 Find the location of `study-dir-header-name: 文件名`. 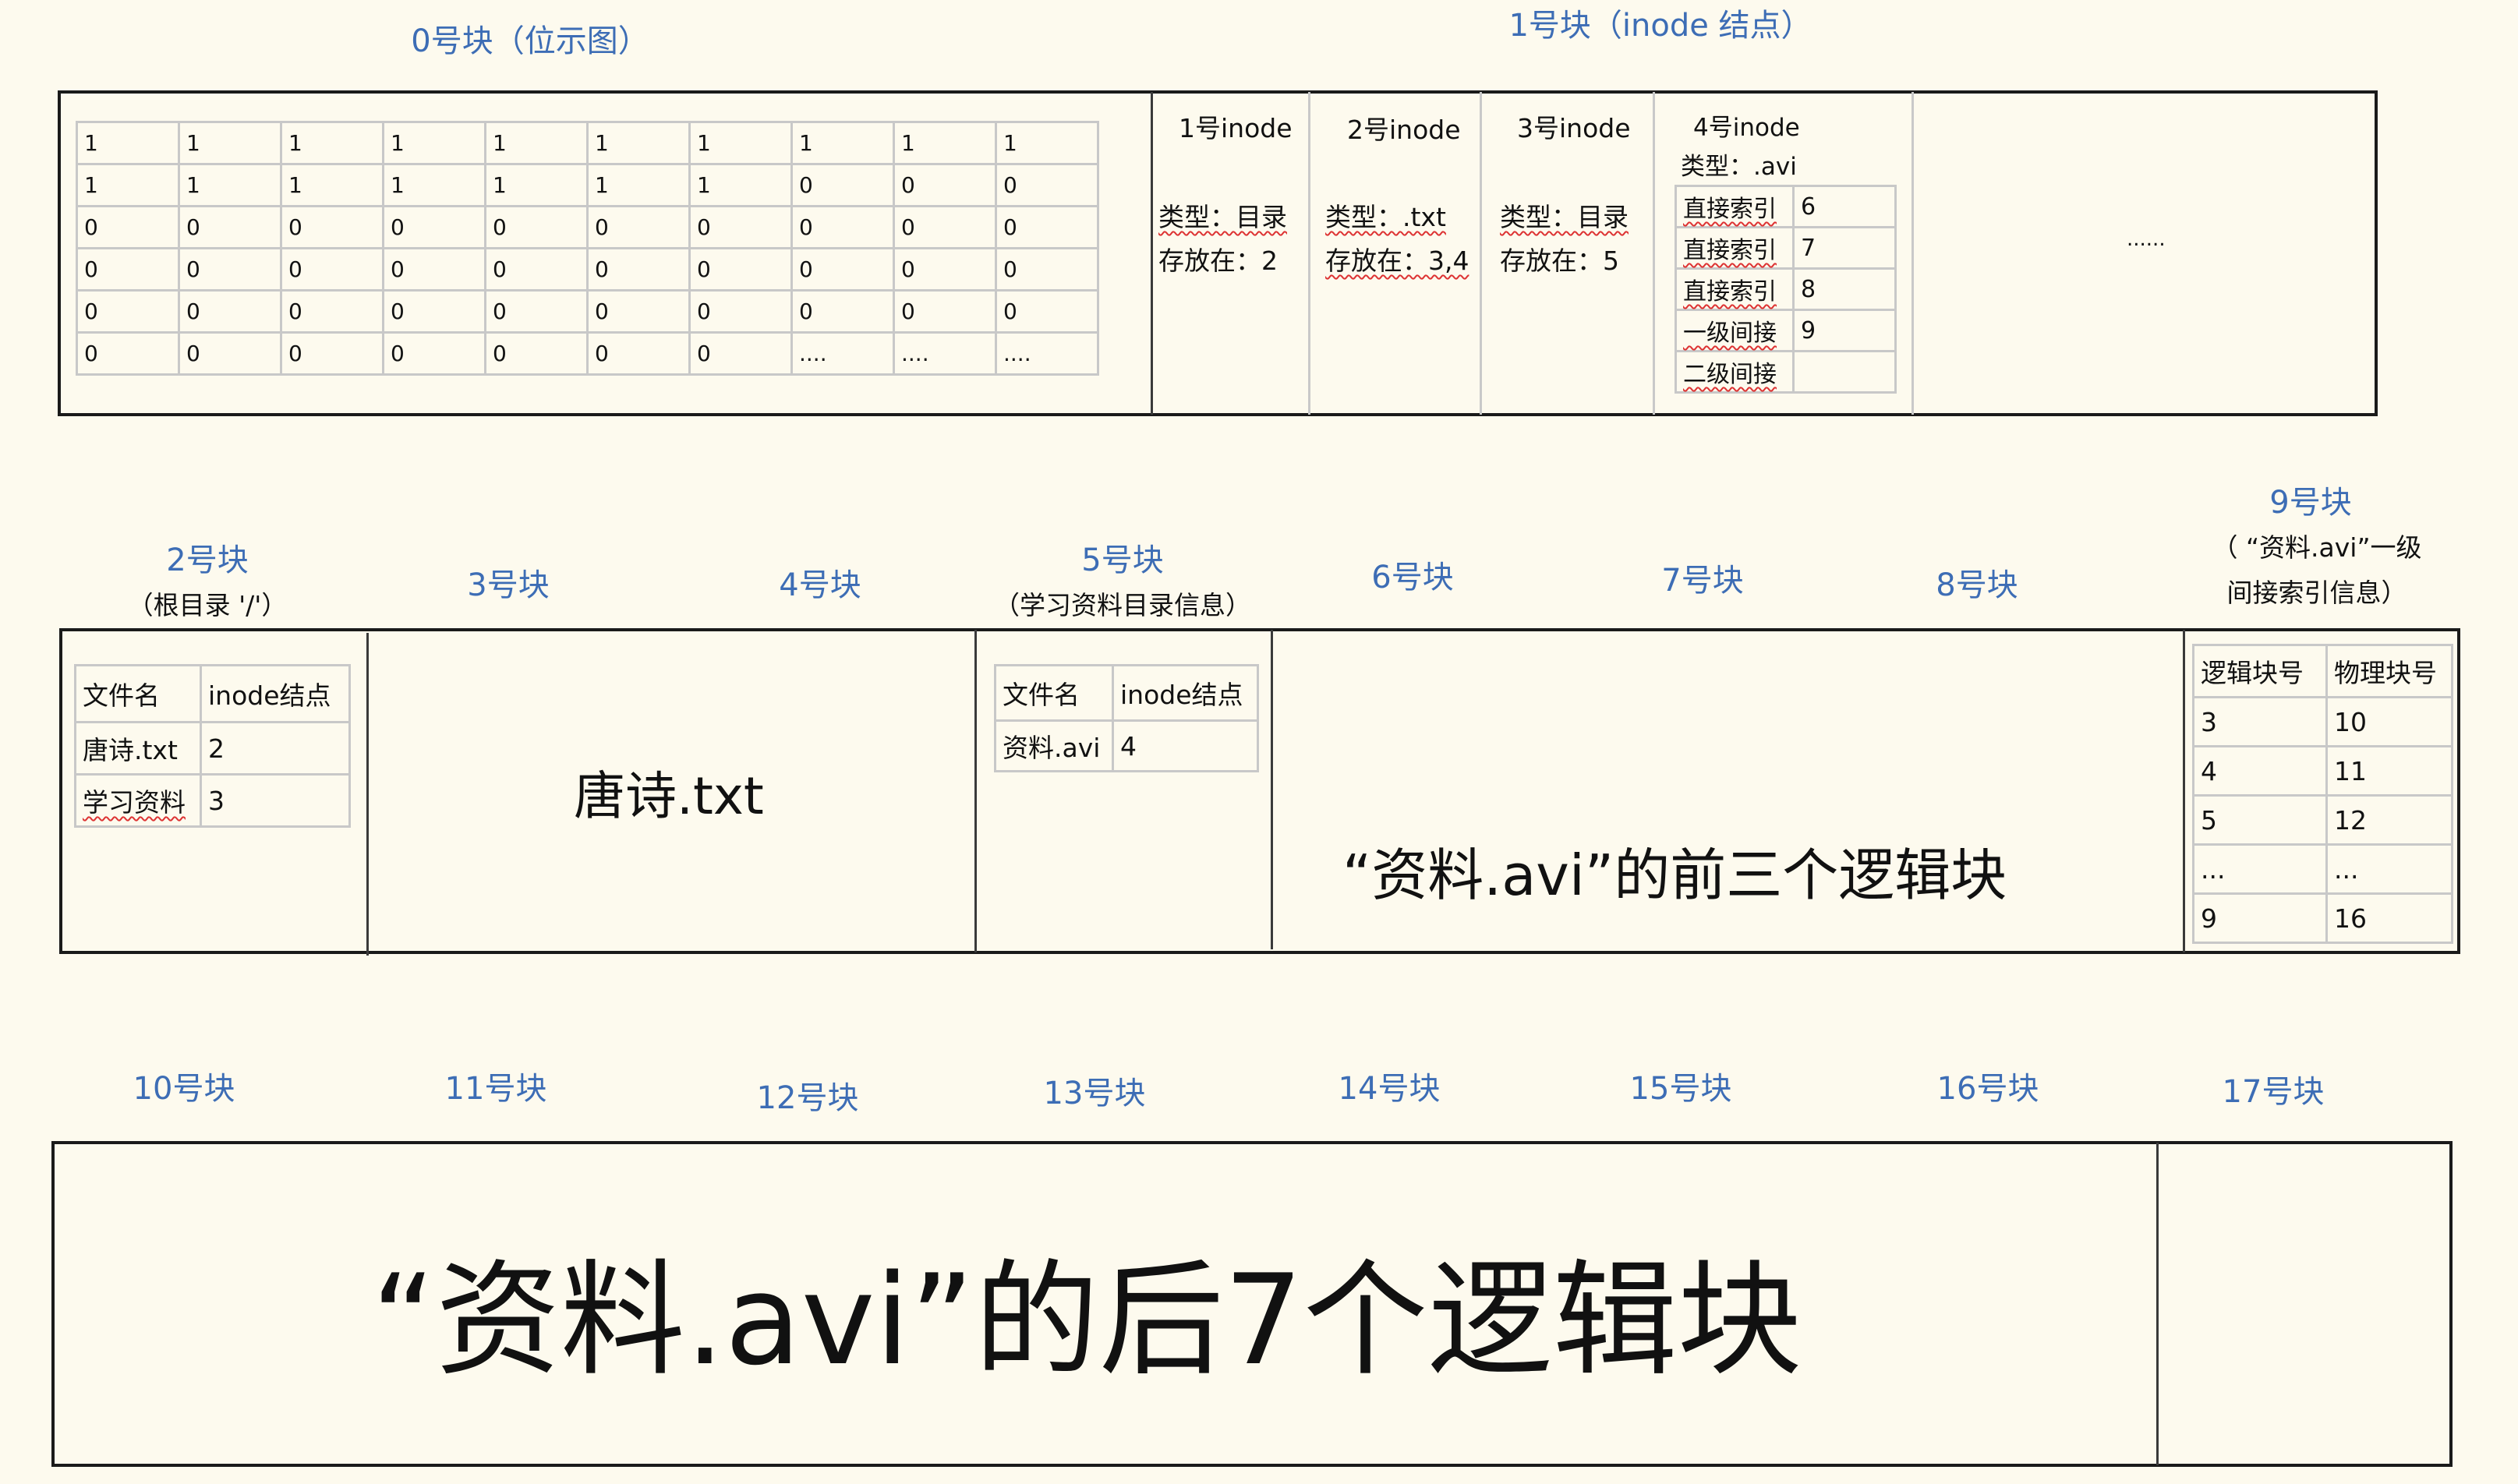

study-dir-header-name: 文件名 is located at coordinates (1054, 693).